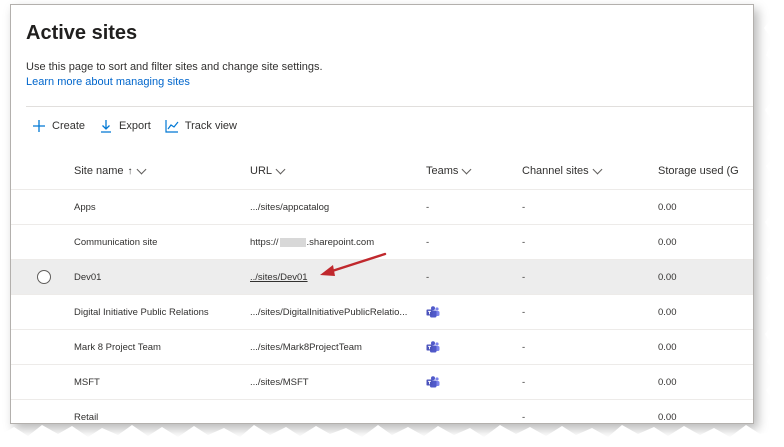  I want to click on column-header-url: URL, so click(268, 170).